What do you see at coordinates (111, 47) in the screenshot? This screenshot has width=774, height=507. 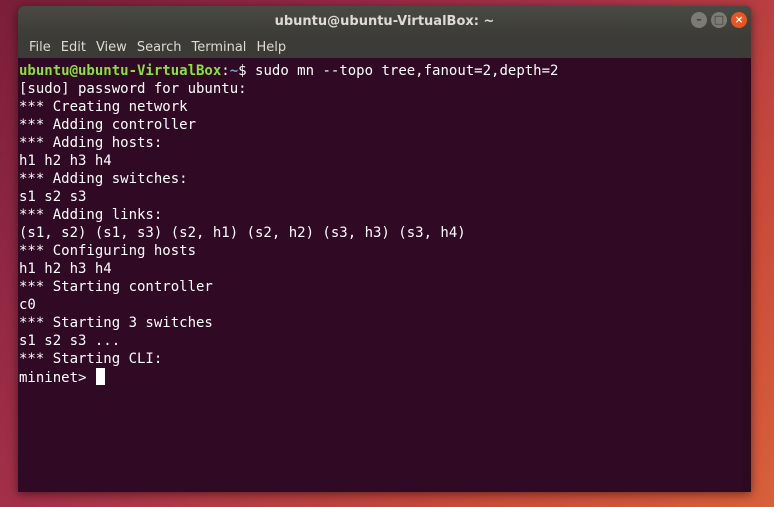 I see `menu-view: View` at bounding box center [111, 47].